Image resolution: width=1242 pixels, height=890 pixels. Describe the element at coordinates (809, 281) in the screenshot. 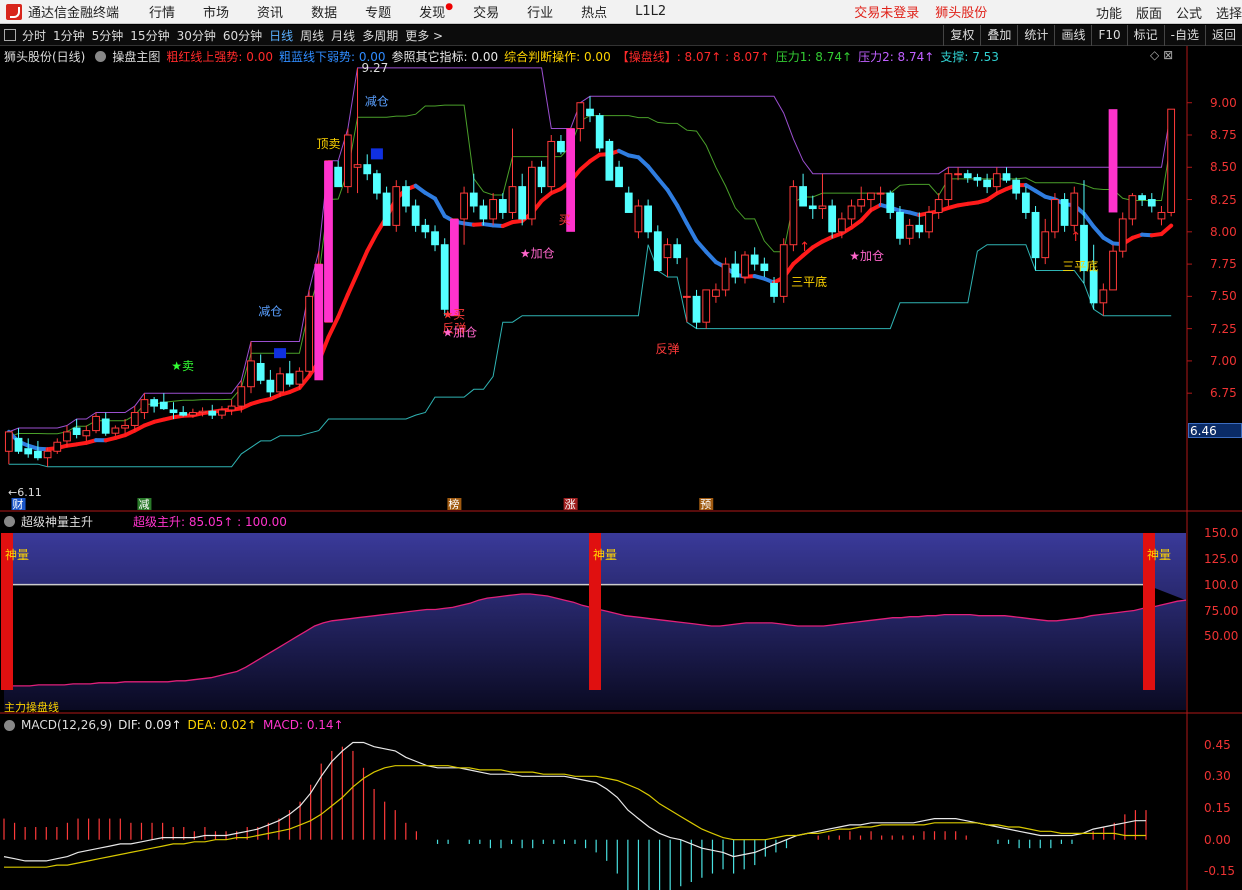

I see `signal-annotation: 三平底` at that location.